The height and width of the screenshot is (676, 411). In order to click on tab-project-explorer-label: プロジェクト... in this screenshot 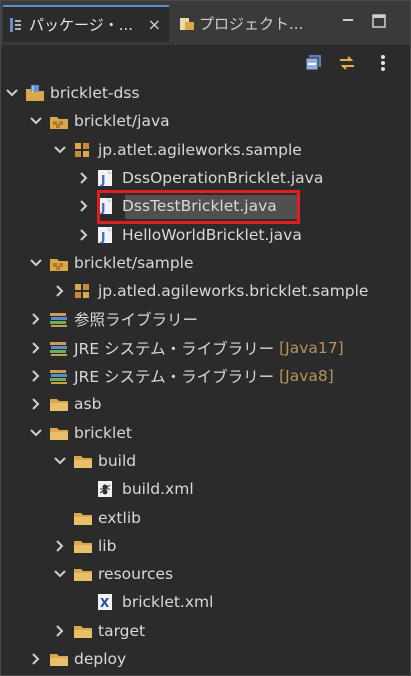, I will do `click(251, 24)`.